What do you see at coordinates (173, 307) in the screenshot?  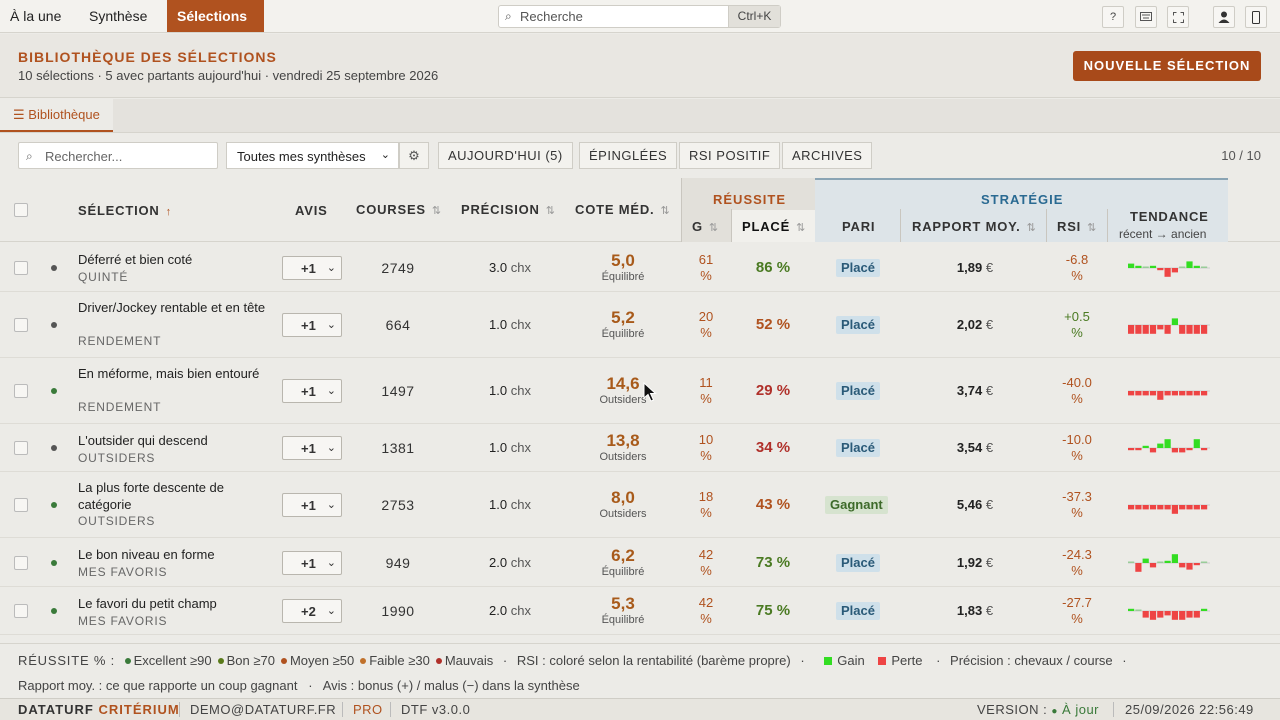 I see `selection-name: Driver/Jockey rentable et en tête` at bounding box center [173, 307].